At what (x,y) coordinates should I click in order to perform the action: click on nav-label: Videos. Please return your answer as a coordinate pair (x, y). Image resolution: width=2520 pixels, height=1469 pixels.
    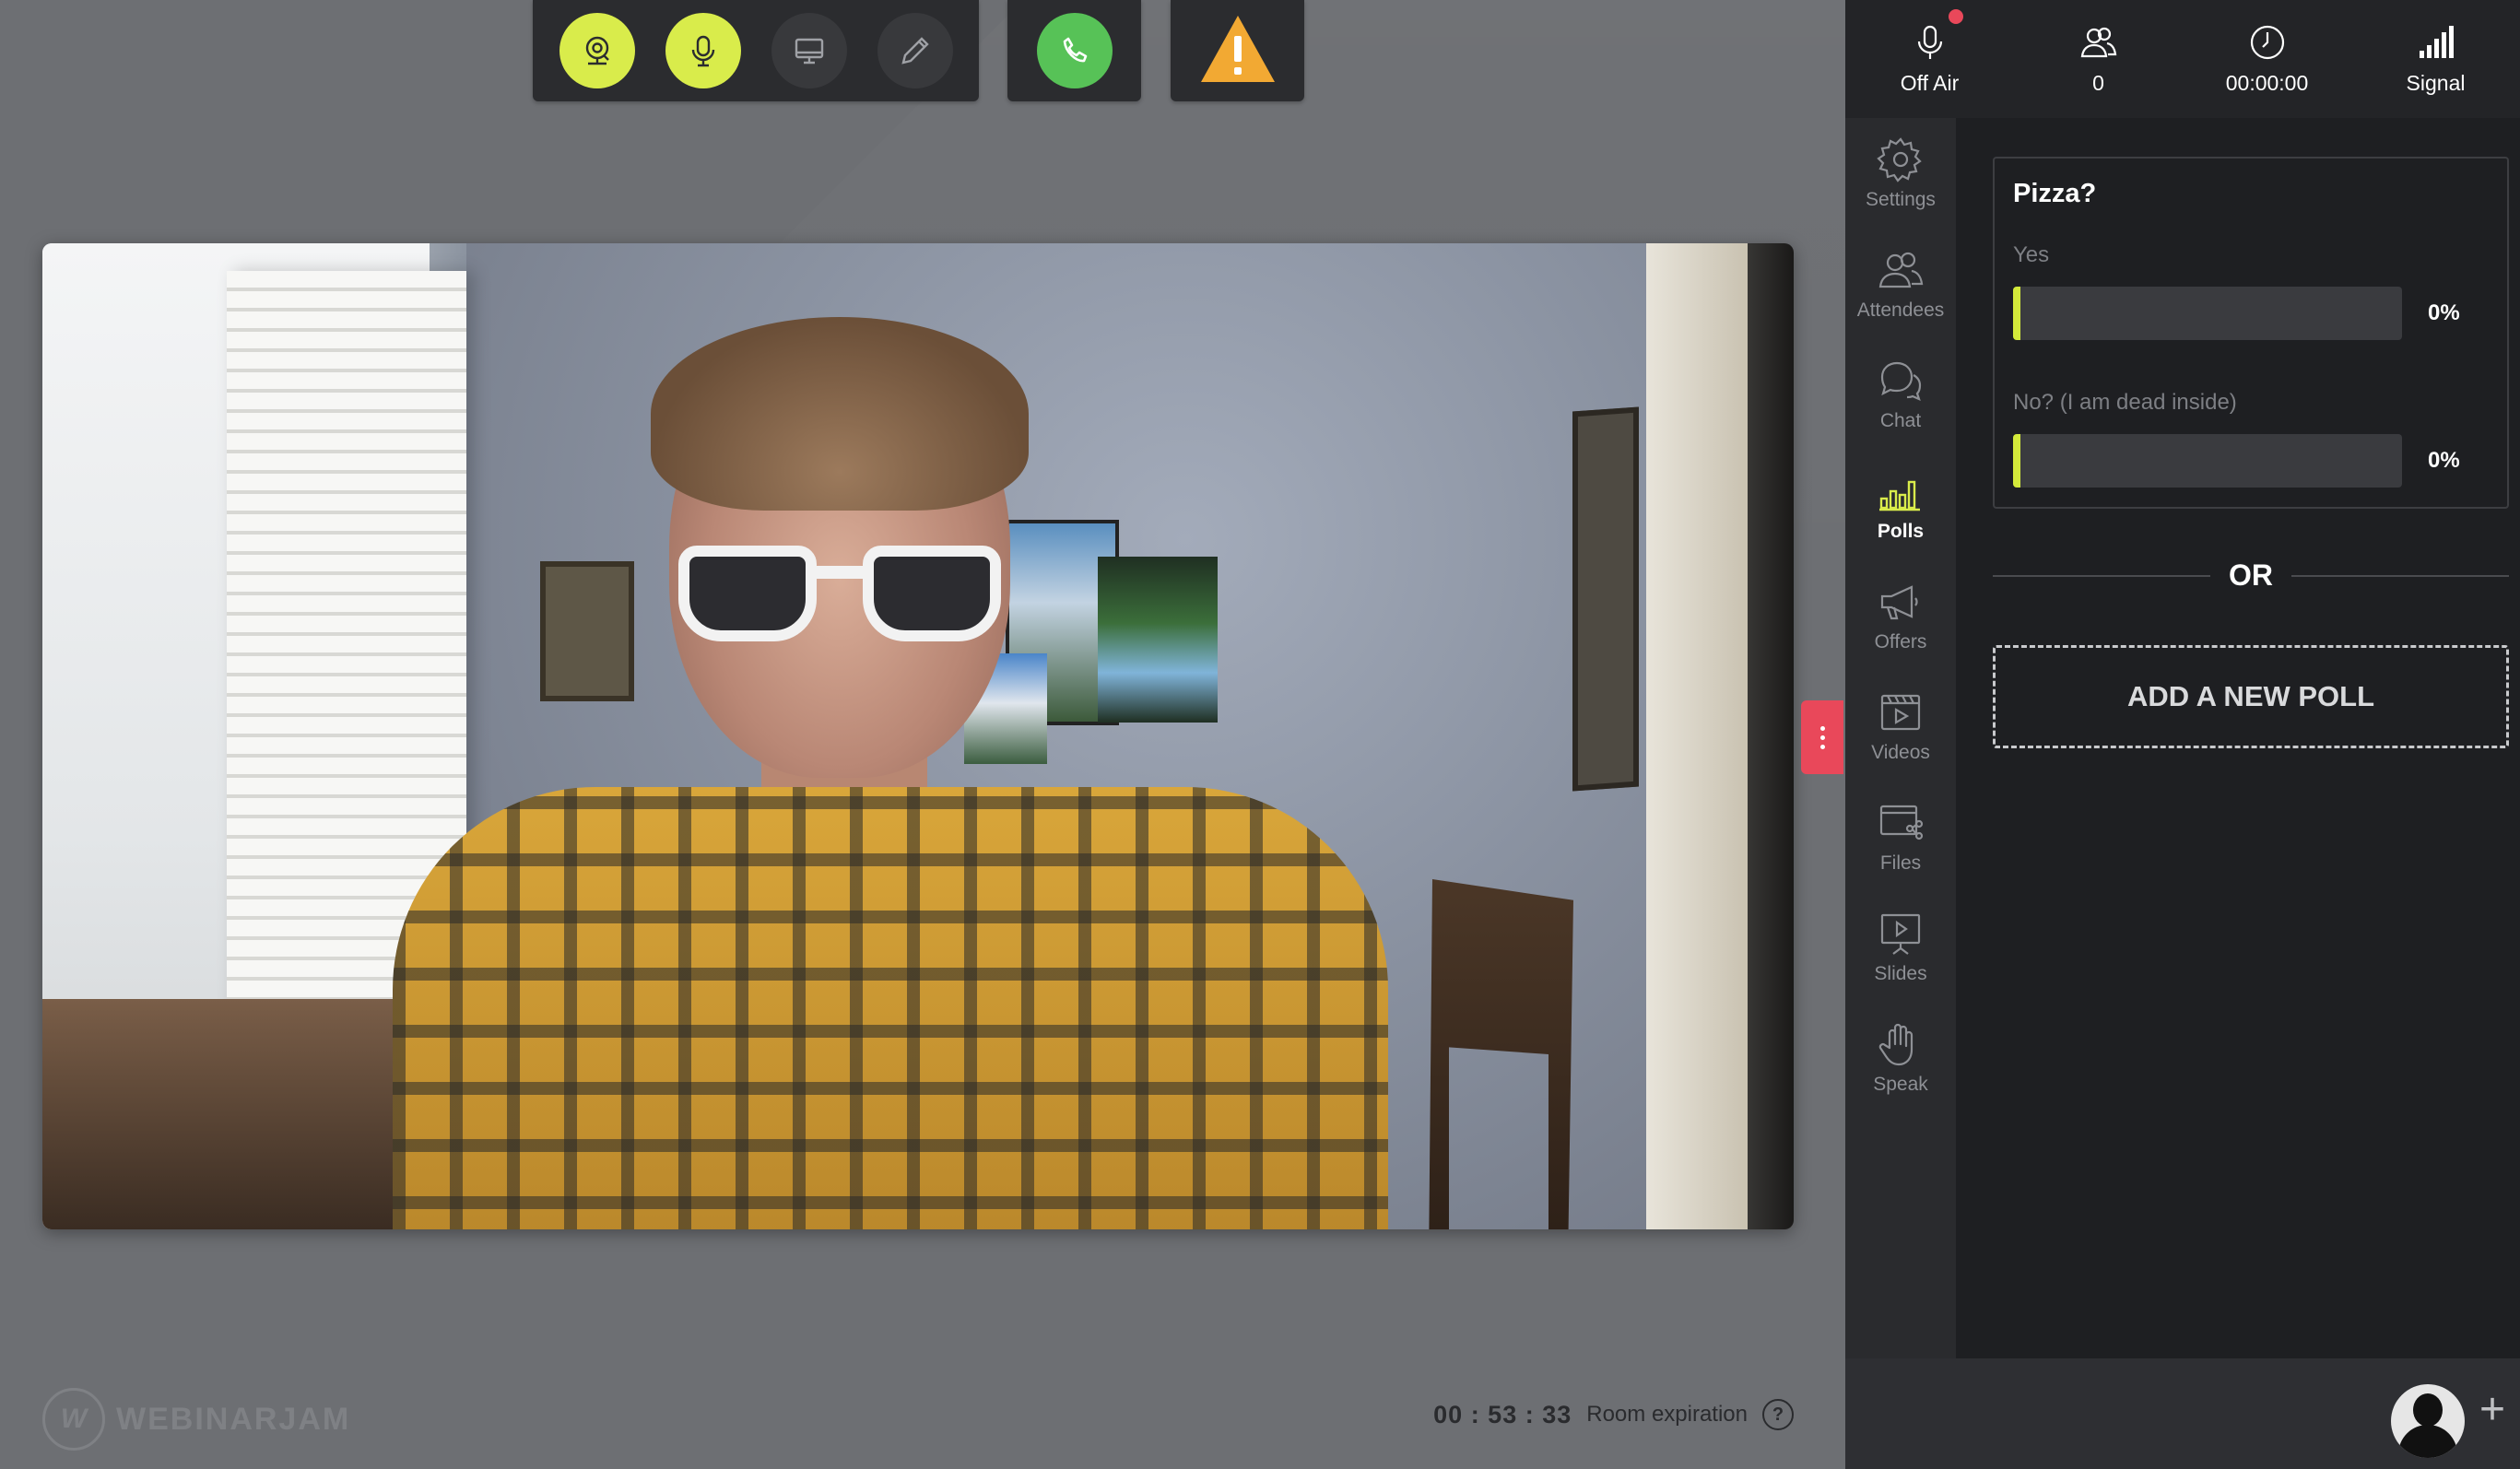
    Looking at the image, I should click on (1900, 752).